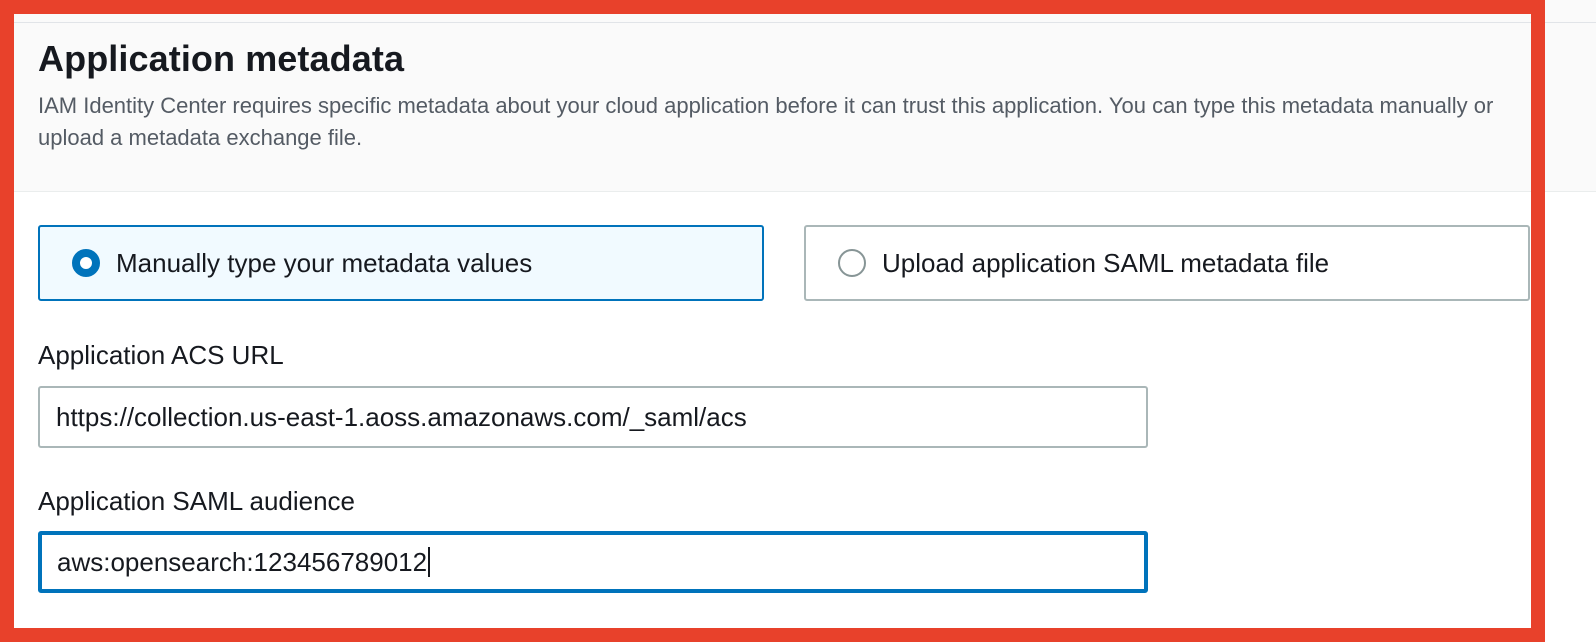 The width and height of the screenshot is (1596, 642). What do you see at coordinates (1106, 262) in the screenshot?
I see `radio-label-upload-file: Upload application SAML metadata file` at bounding box center [1106, 262].